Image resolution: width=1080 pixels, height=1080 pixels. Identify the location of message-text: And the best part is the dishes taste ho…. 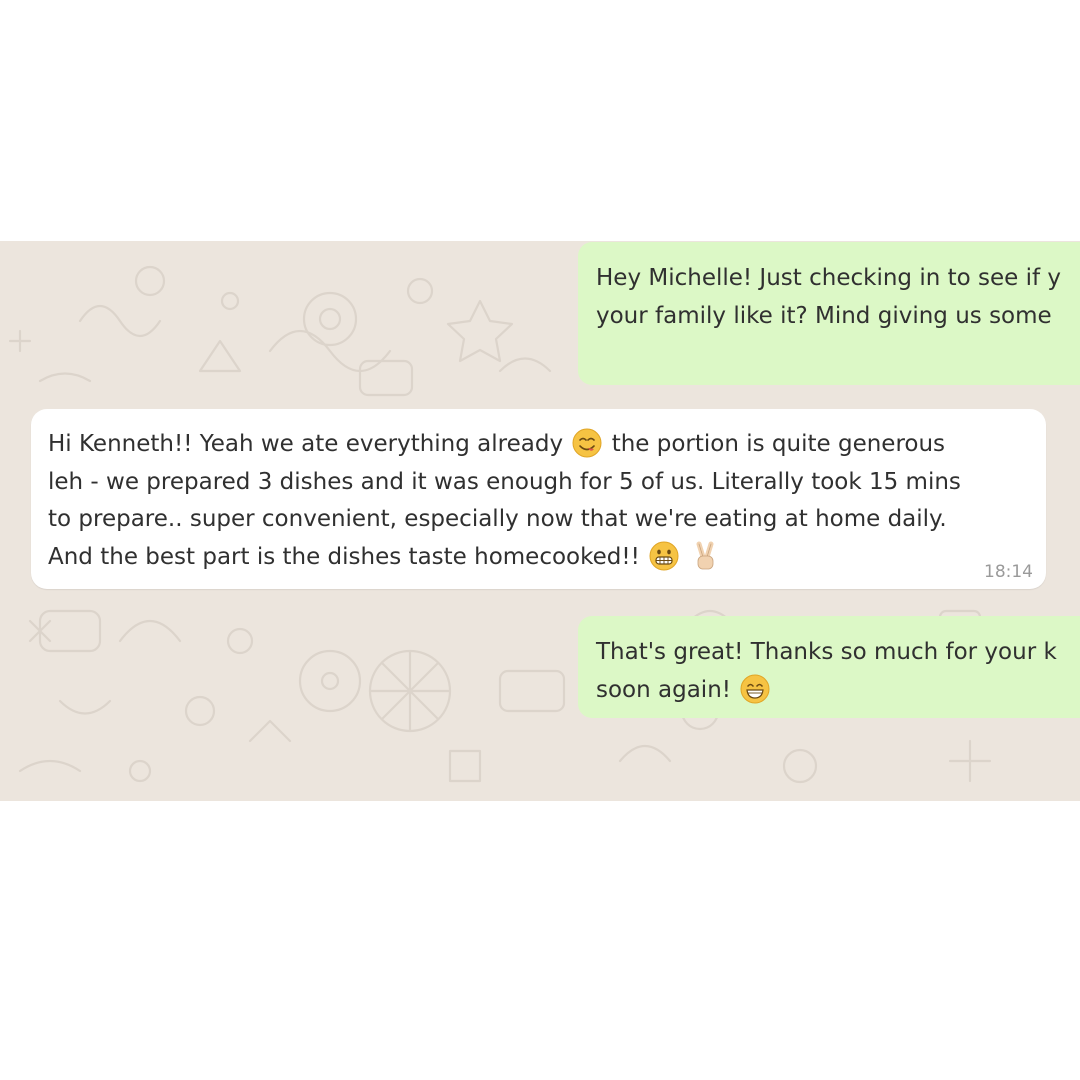
(344, 556).